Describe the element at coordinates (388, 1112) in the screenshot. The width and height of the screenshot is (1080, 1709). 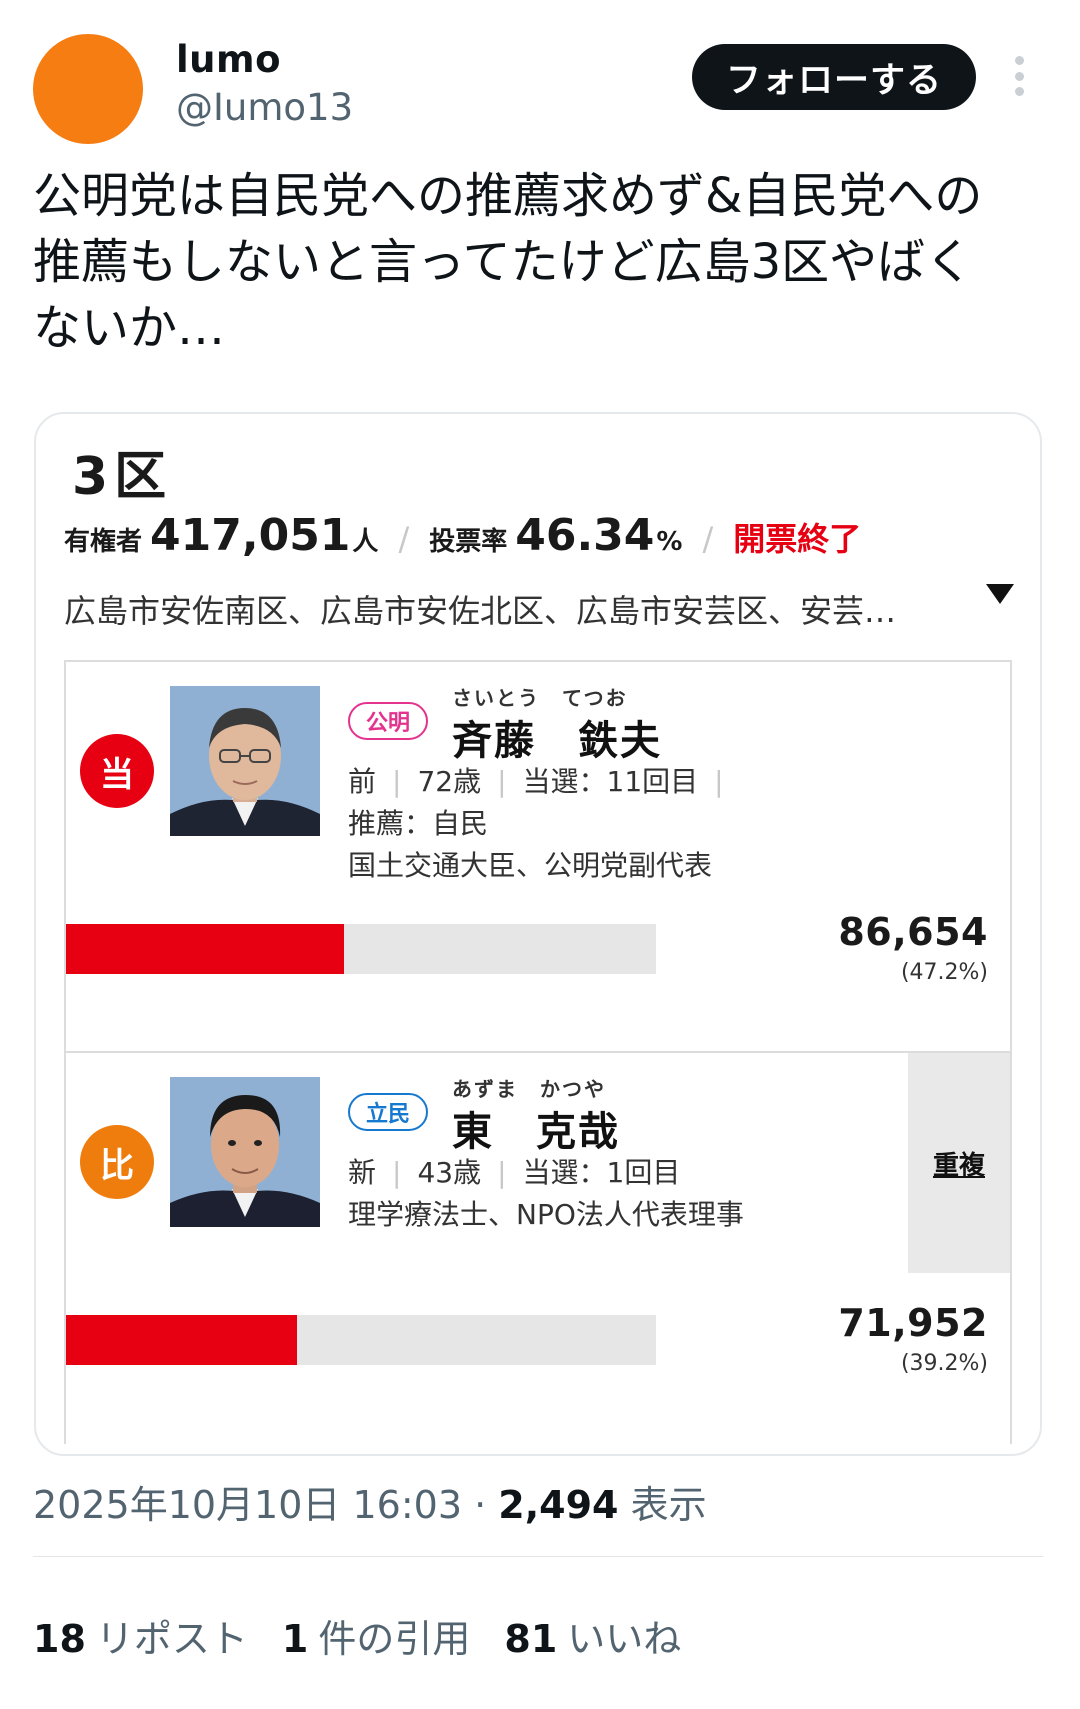
I see `party-badge: 立民` at that location.